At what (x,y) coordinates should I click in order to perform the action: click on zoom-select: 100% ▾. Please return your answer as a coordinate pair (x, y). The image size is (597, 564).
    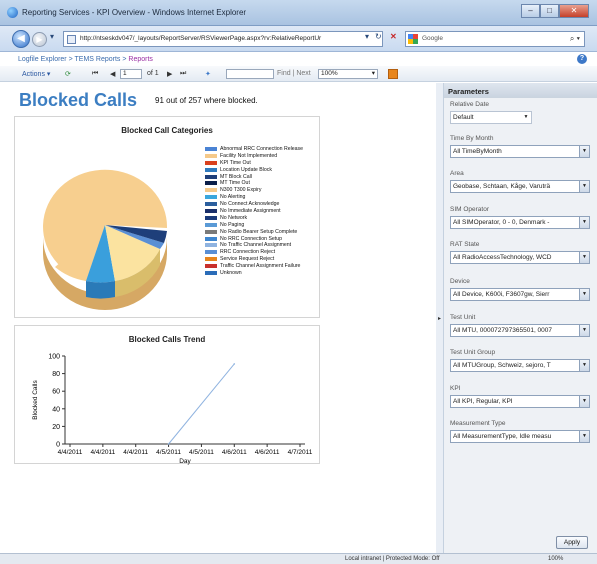
    Looking at the image, I should click on (348, 74).